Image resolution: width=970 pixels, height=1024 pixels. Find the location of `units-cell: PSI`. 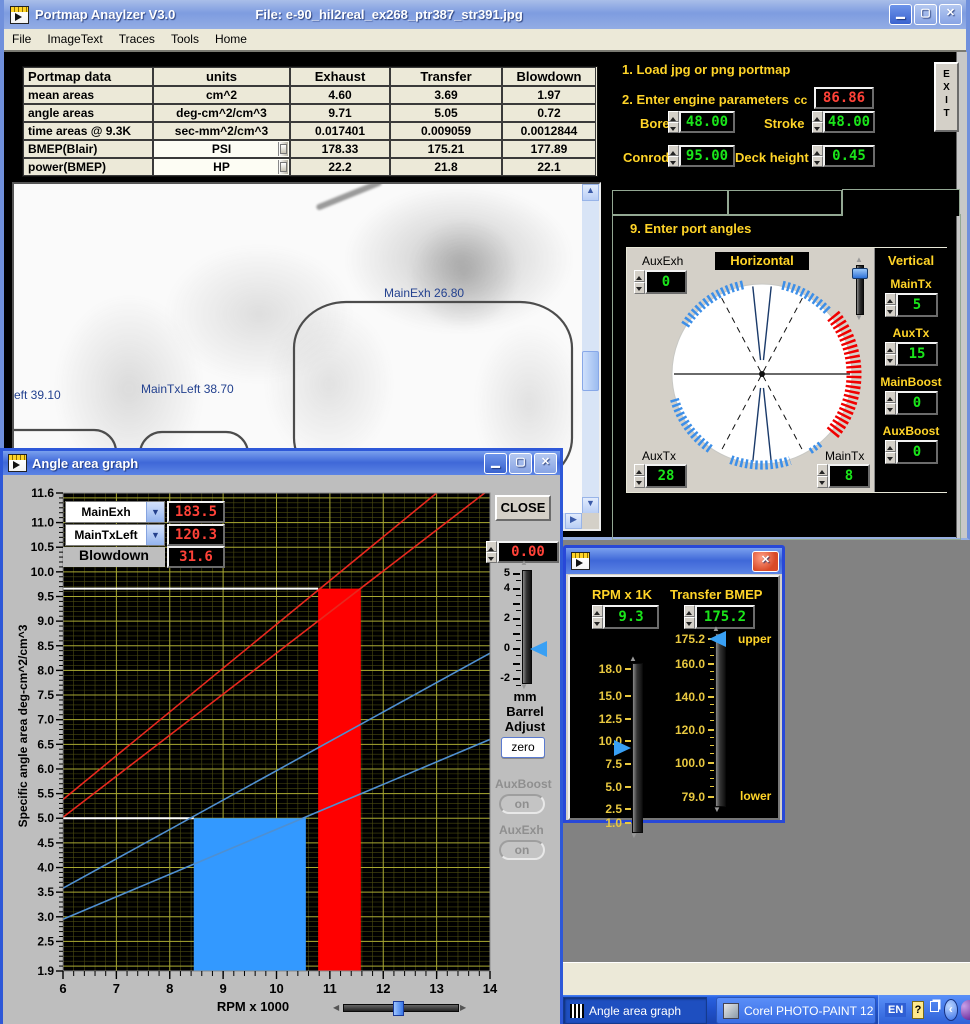

units-cell: PSI is located at coordinates (221, 149).